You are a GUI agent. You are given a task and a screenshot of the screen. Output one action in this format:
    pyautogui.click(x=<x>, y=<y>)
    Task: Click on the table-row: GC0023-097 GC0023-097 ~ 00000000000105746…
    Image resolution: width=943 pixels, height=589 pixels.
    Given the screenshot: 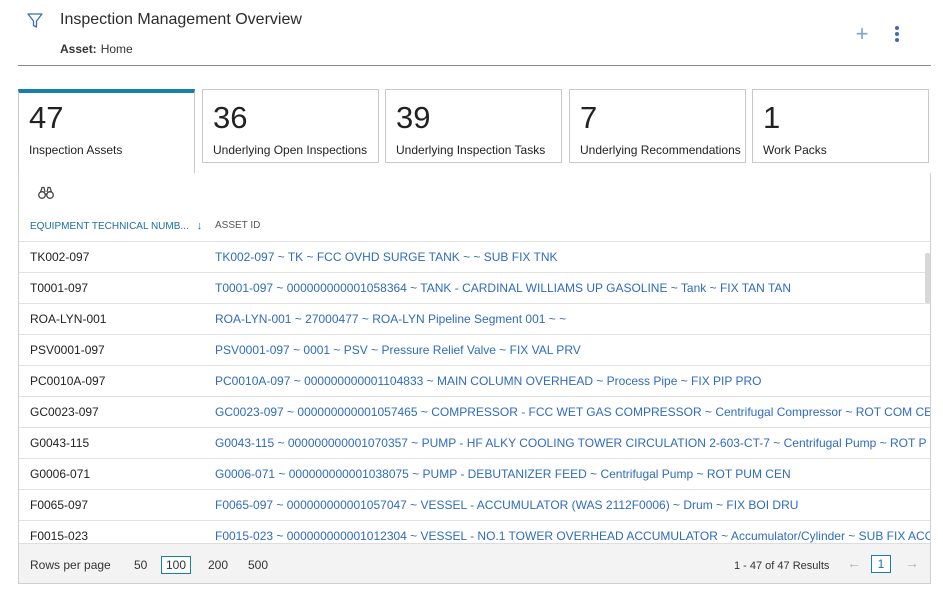 What is the action you would take?
    pyautogui.click(x=474, y=411)
    